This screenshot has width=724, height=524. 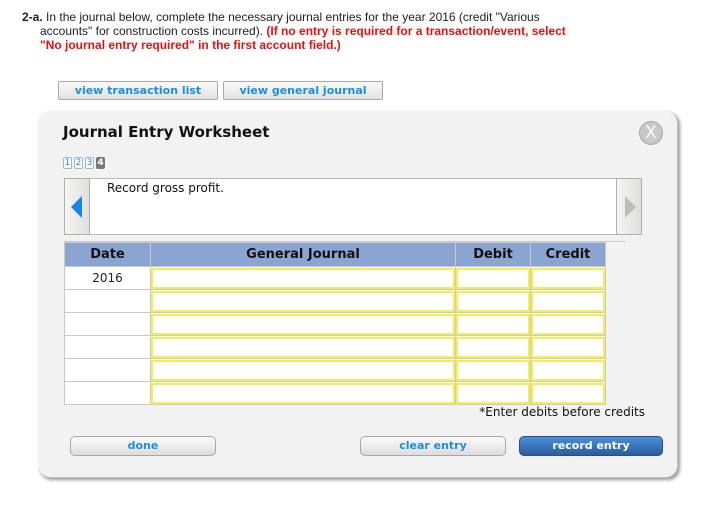 I want to click on worksheet-title: Journal Entry Worksheet, so click(x=166, y=132).